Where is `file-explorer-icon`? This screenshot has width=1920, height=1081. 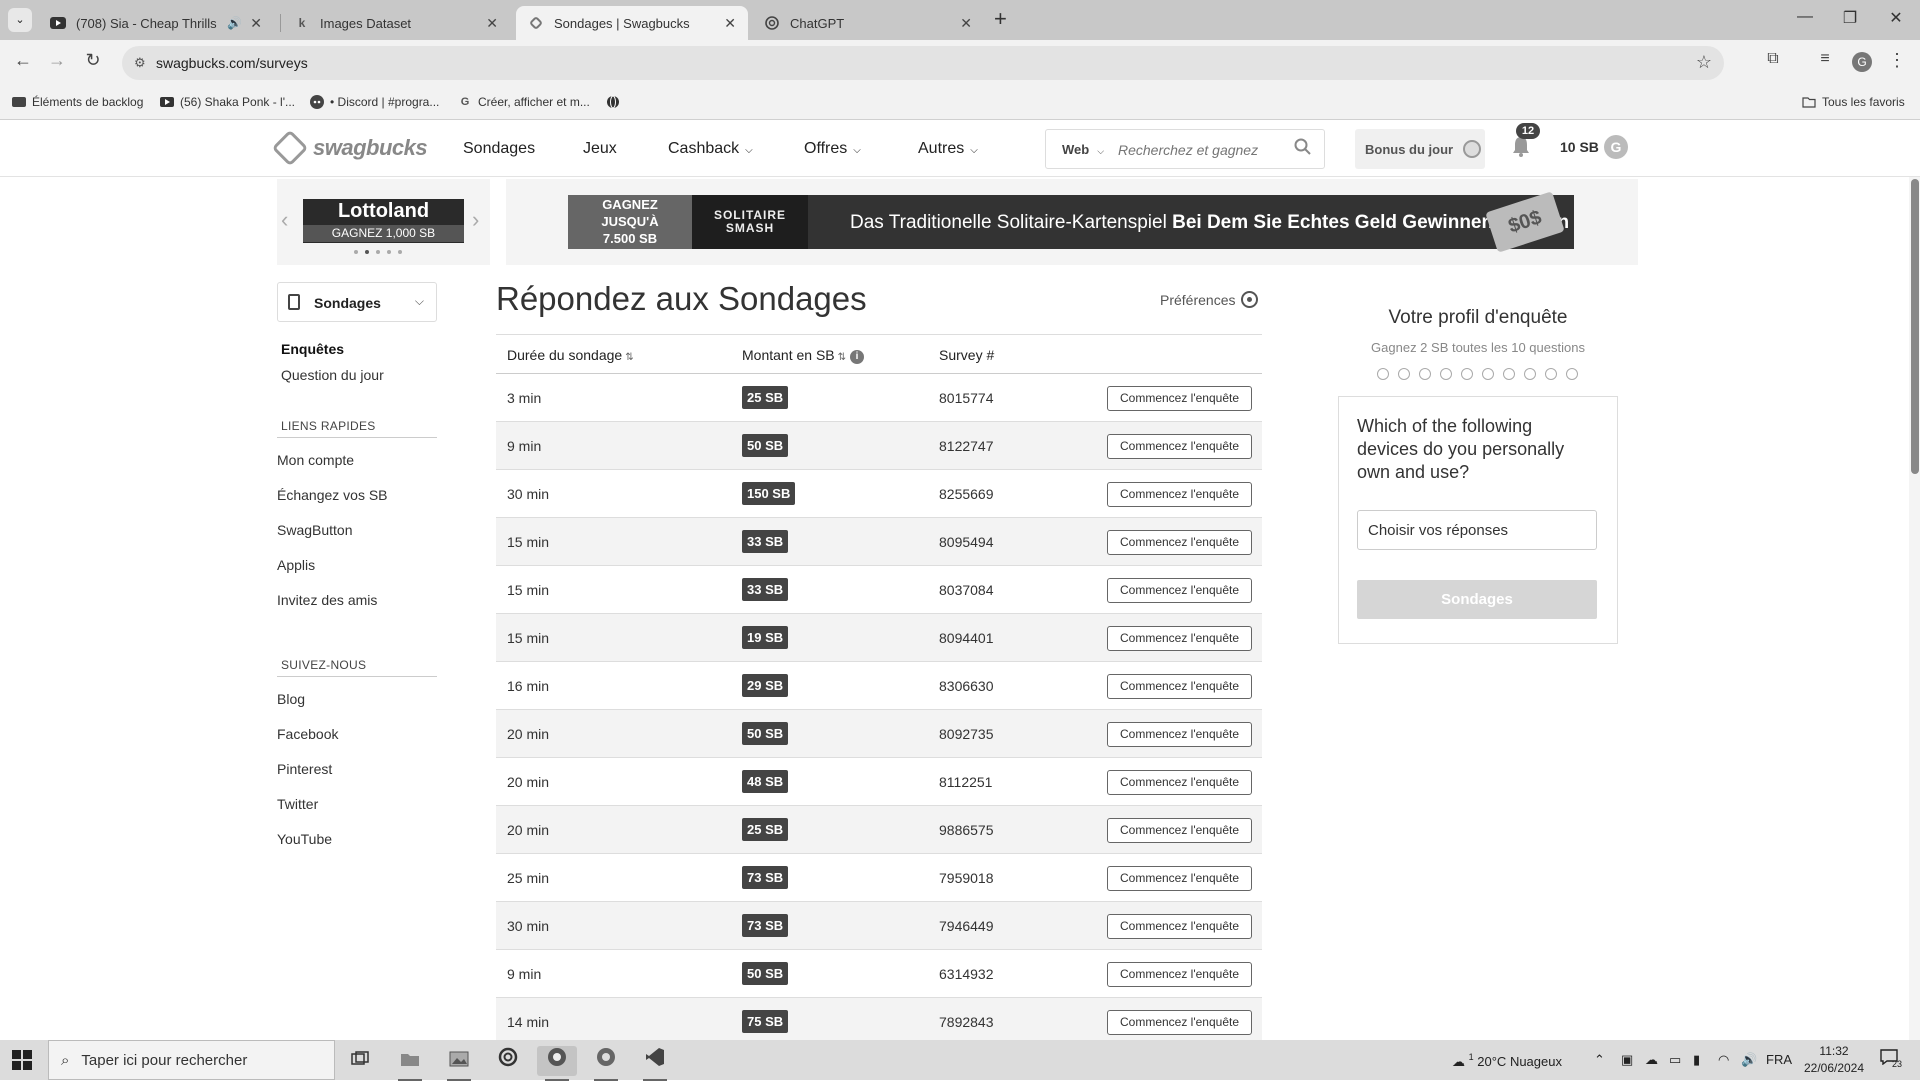
file-explorer-icon is located at coordinates (410, 1063).